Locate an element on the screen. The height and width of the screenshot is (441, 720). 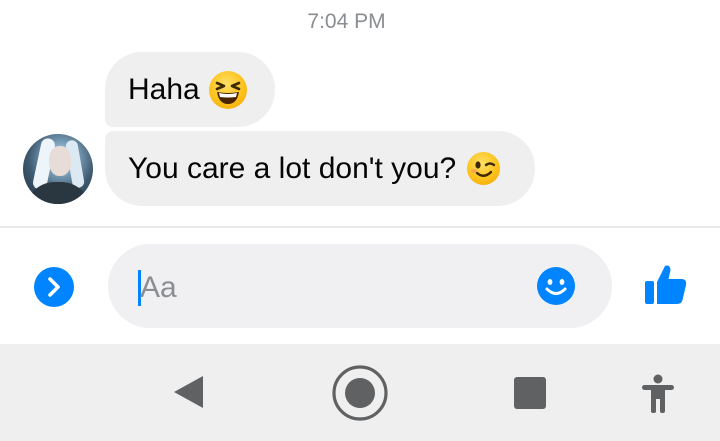
nav-accessibility-button is located at coordinates (658, 394).